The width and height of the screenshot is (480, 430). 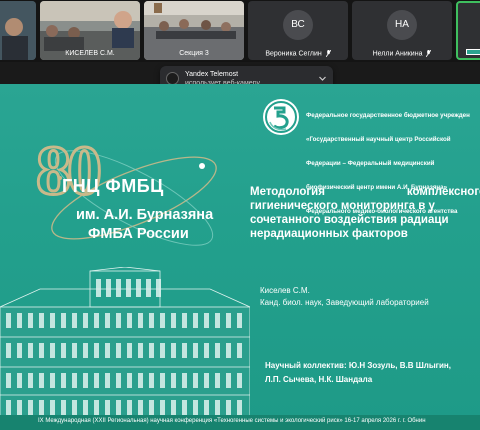 I want to click on participant-tile-4: НА Нелли Аникина, so click(x=402, y=30).